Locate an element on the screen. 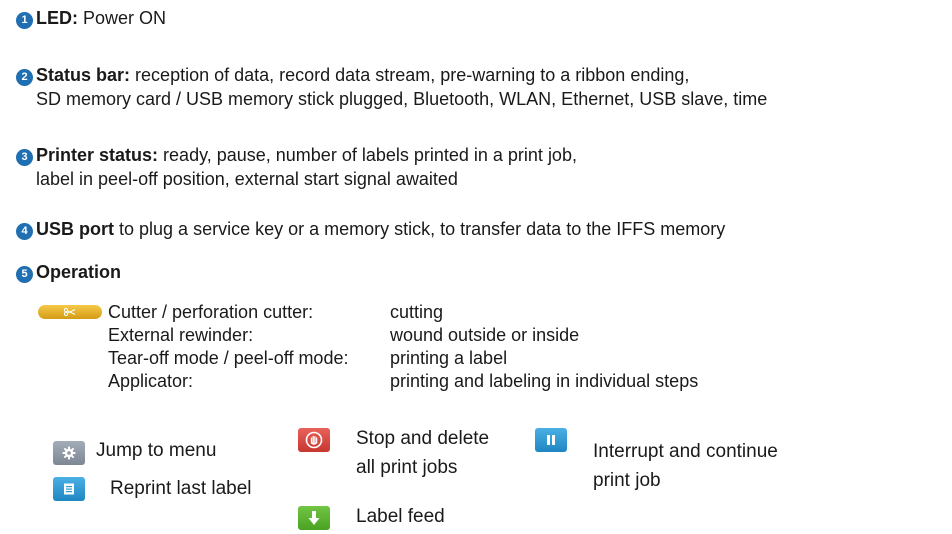  reprint-button is located at coordinates (69, 489).